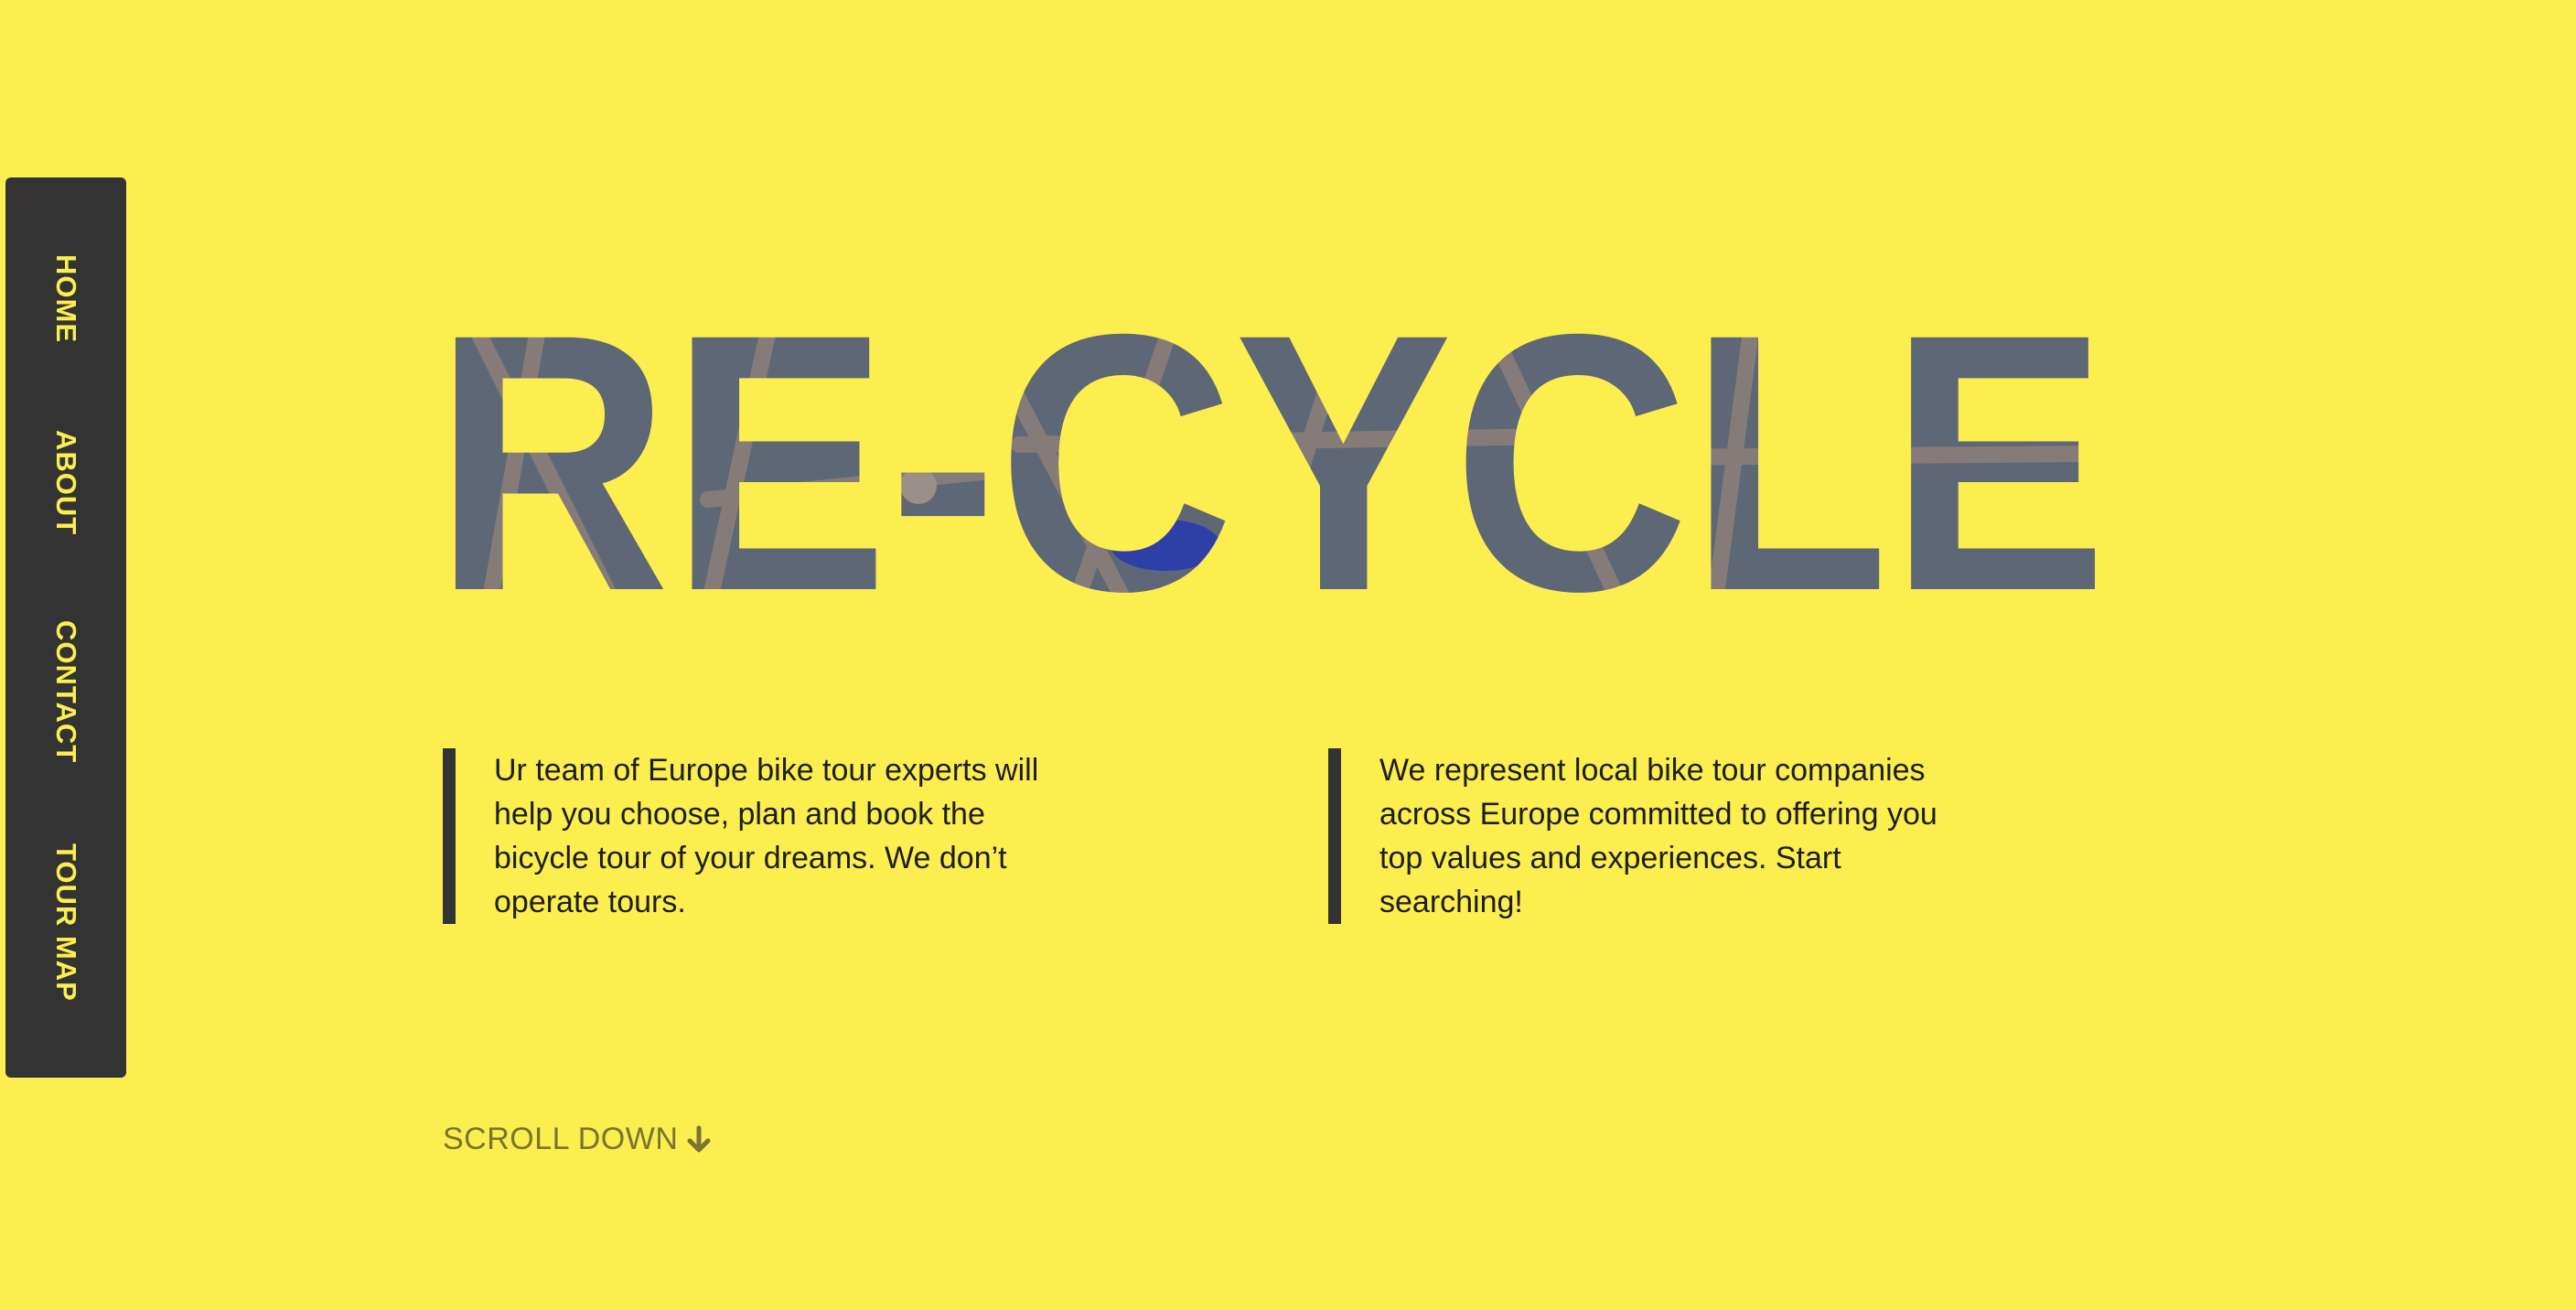  Describe the element at coordinates (66, 698) in the screenshot. I see `nav-item-contact: CONTACT` at that location.